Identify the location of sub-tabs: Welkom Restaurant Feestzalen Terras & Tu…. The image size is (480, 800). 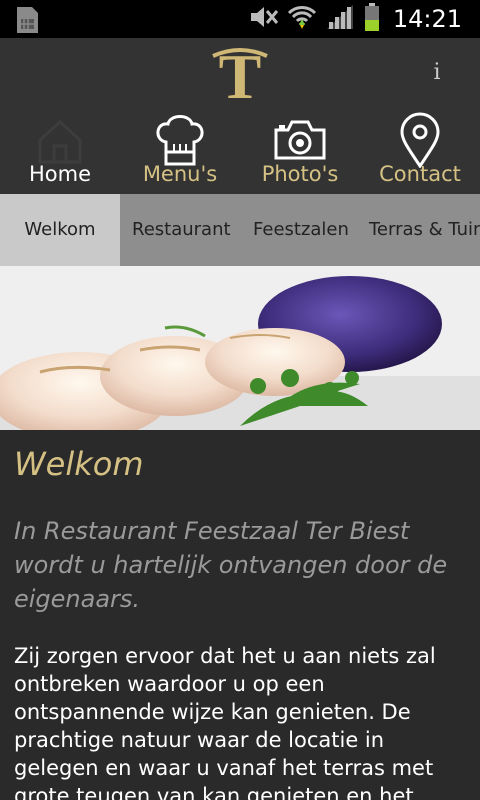
(240, 230).